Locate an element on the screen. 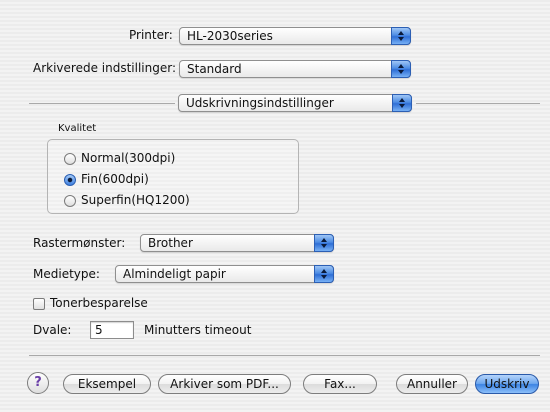 The width and height of the screenshot is (550, 412). radio-superfine-label: Superfin(HQ1200) is located at coordinates (135, 200).